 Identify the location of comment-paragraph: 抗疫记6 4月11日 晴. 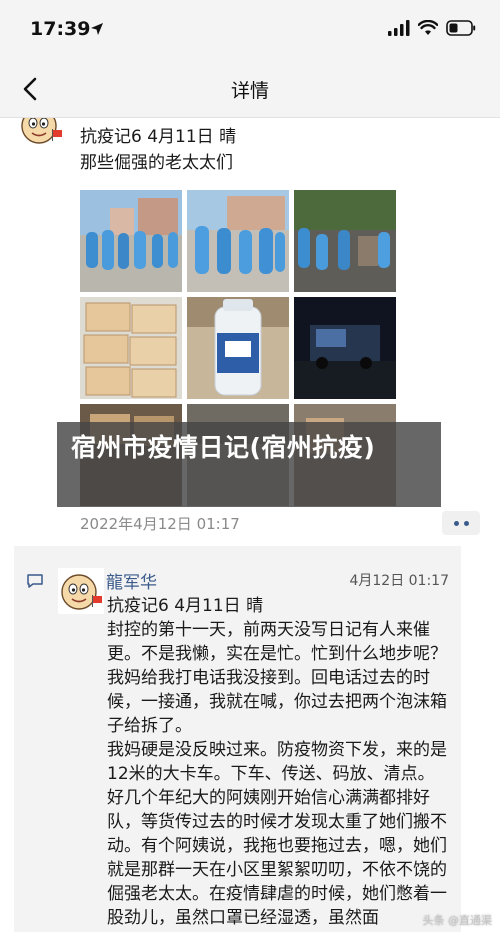
(185, 606).